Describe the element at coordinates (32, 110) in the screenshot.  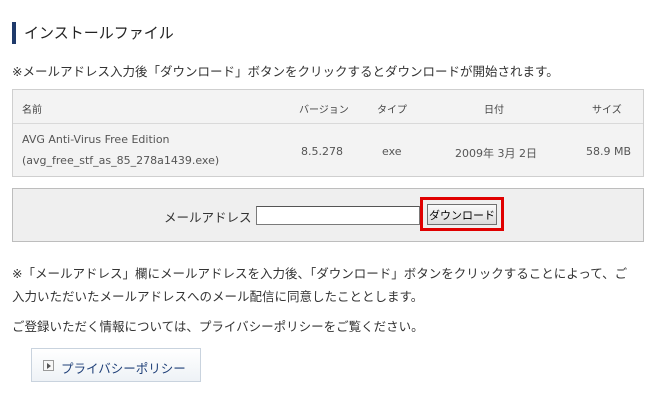
I see `column-header-name: 名前` at that location.